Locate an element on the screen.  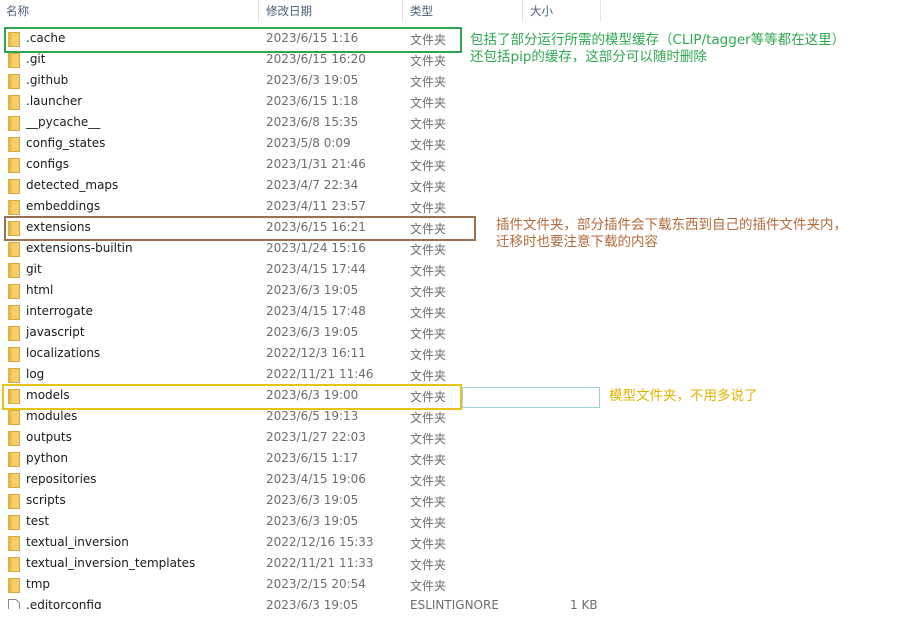
file-name: html is located at coordinates (40, 290).